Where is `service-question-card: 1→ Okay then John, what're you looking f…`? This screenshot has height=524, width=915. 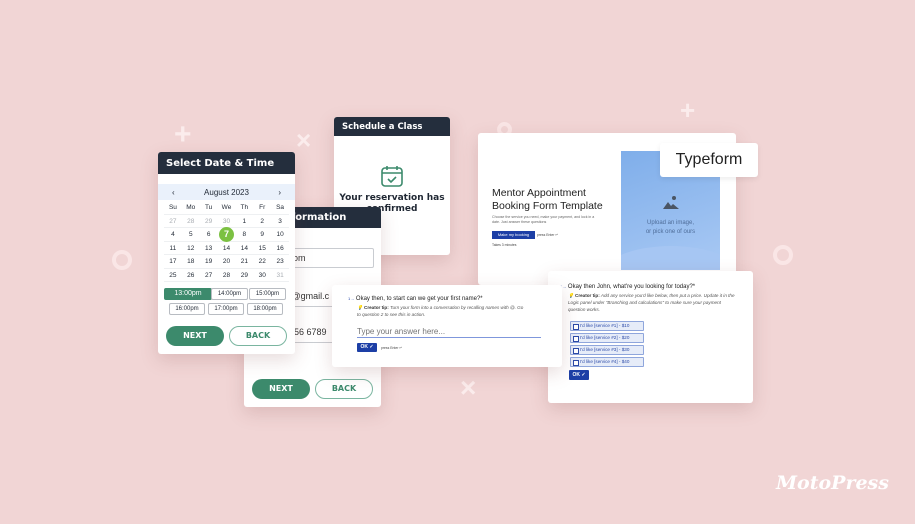
service-question-card: 1→ Okay then John, what're you looking f… is located at coordinates (650, 337).